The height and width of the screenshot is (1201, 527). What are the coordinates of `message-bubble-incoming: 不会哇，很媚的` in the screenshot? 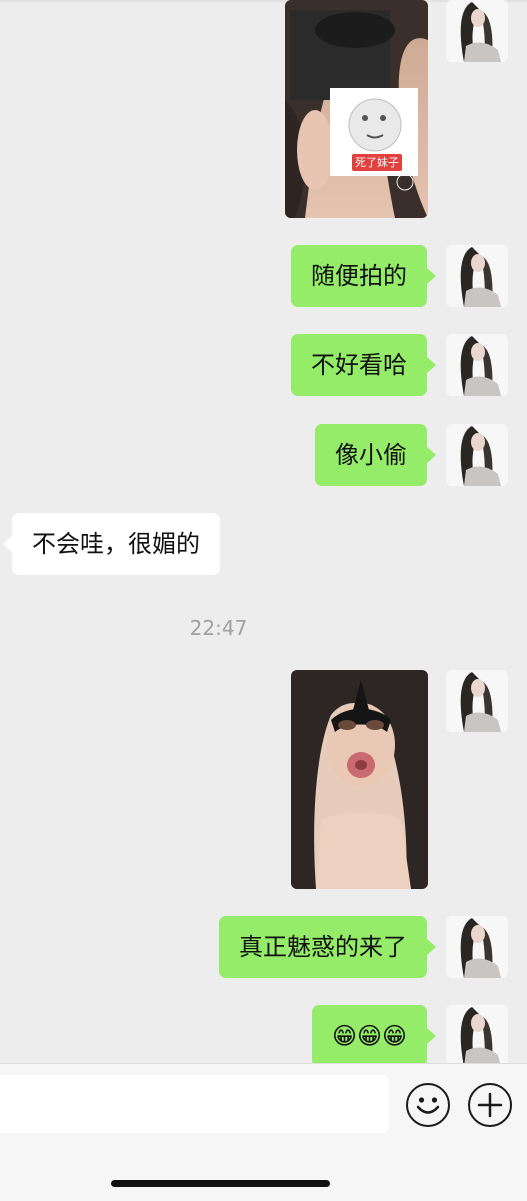 It's located at (111, 544).